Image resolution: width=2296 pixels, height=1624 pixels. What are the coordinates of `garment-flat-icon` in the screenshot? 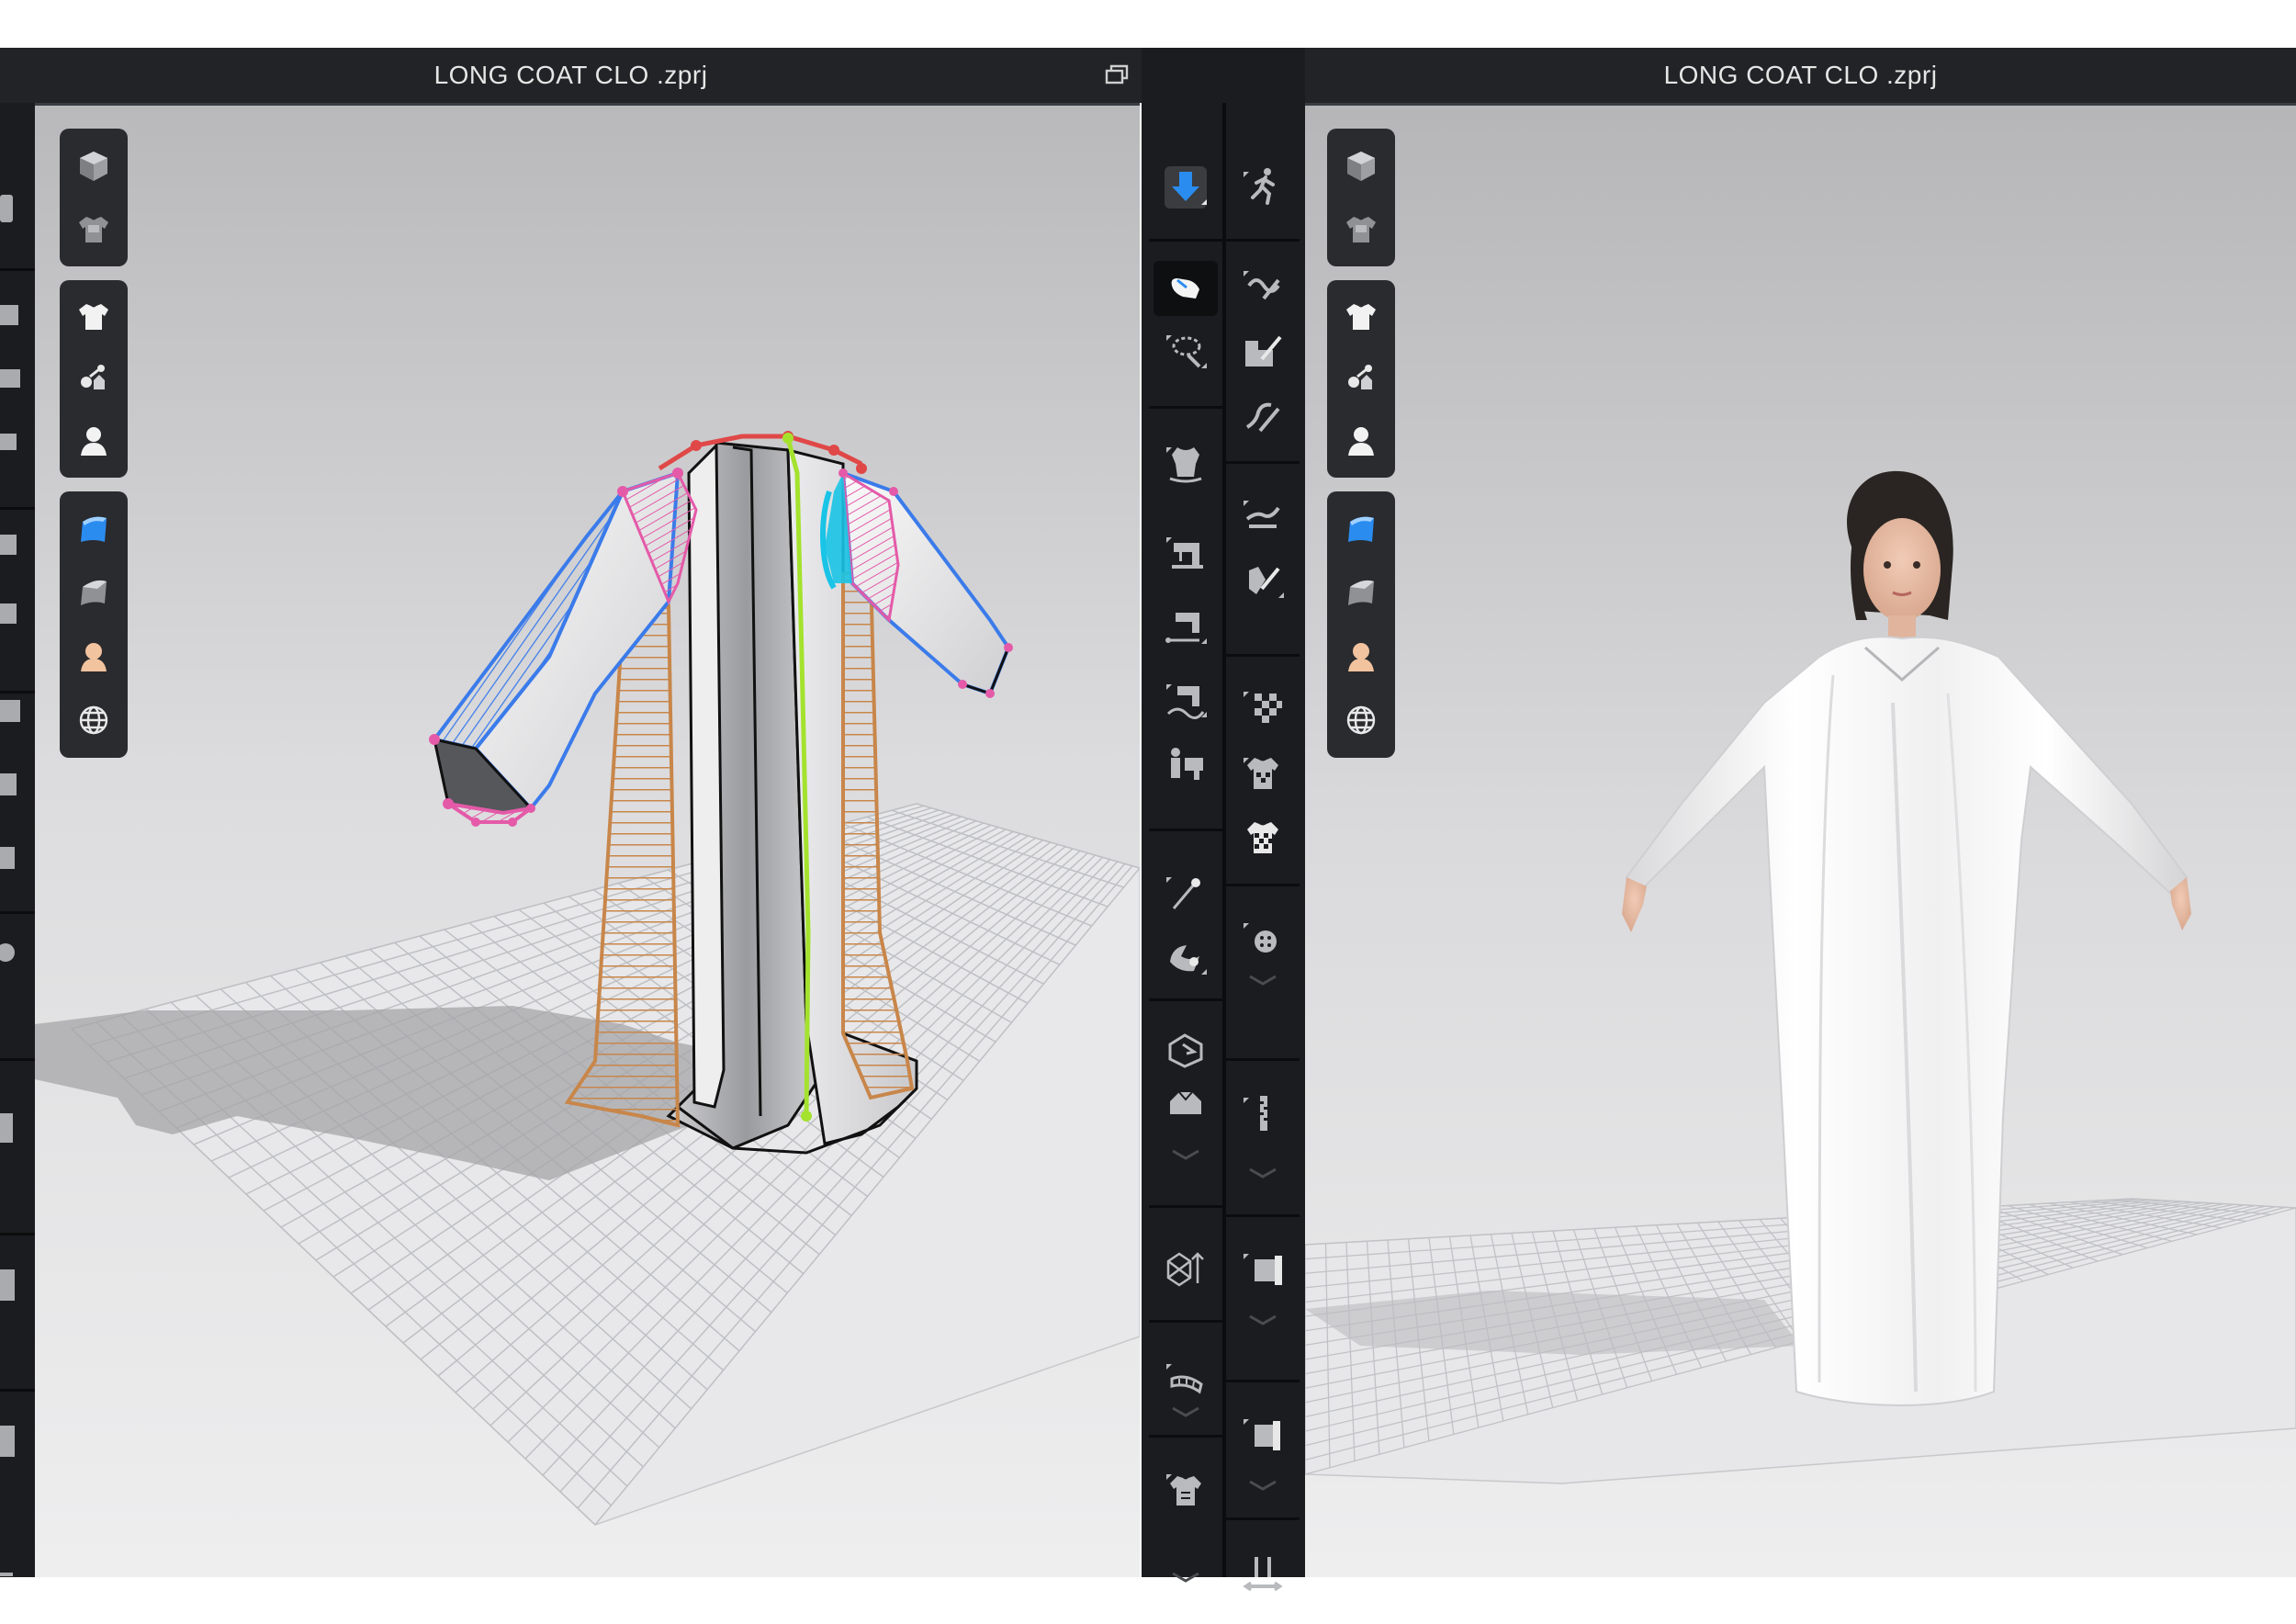 It's located at (1186, 1104).